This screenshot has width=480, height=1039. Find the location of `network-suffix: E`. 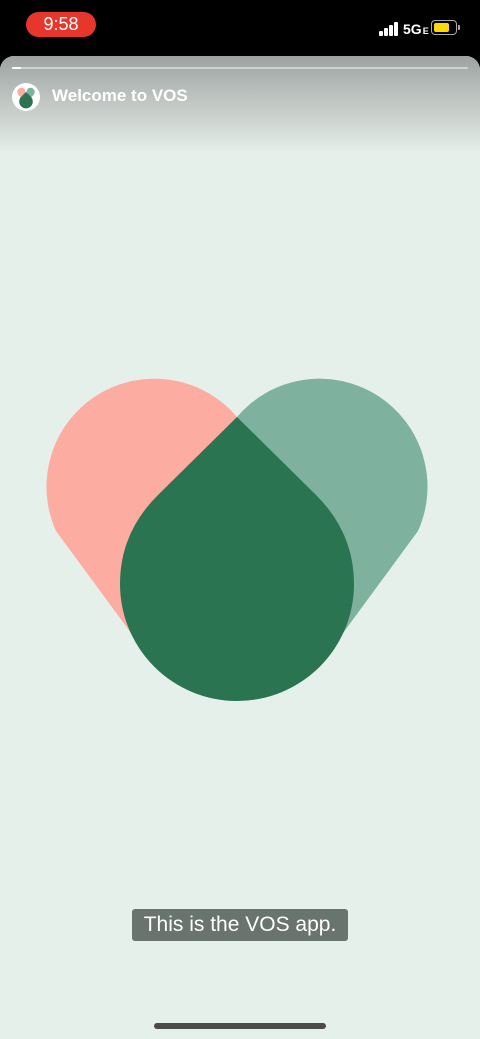

network-suffix: E is located at coordinates (425, 31).